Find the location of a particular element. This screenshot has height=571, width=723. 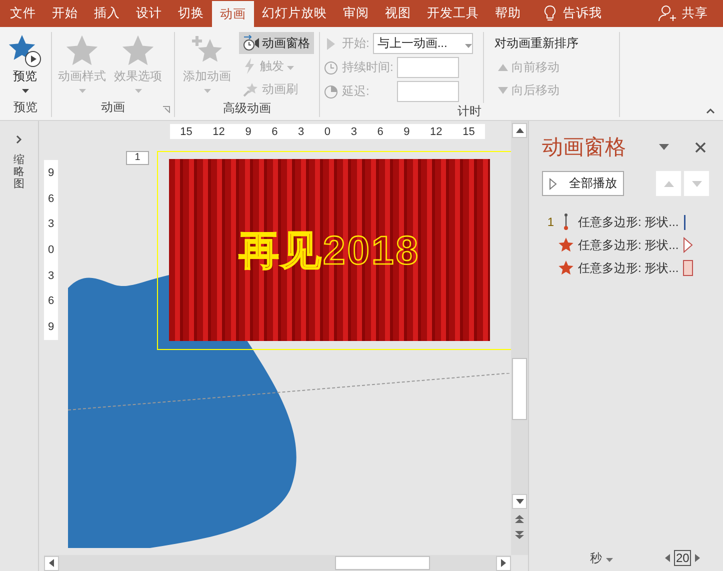

menu-tab: 开发工具 is located at coordinates (453, 13).